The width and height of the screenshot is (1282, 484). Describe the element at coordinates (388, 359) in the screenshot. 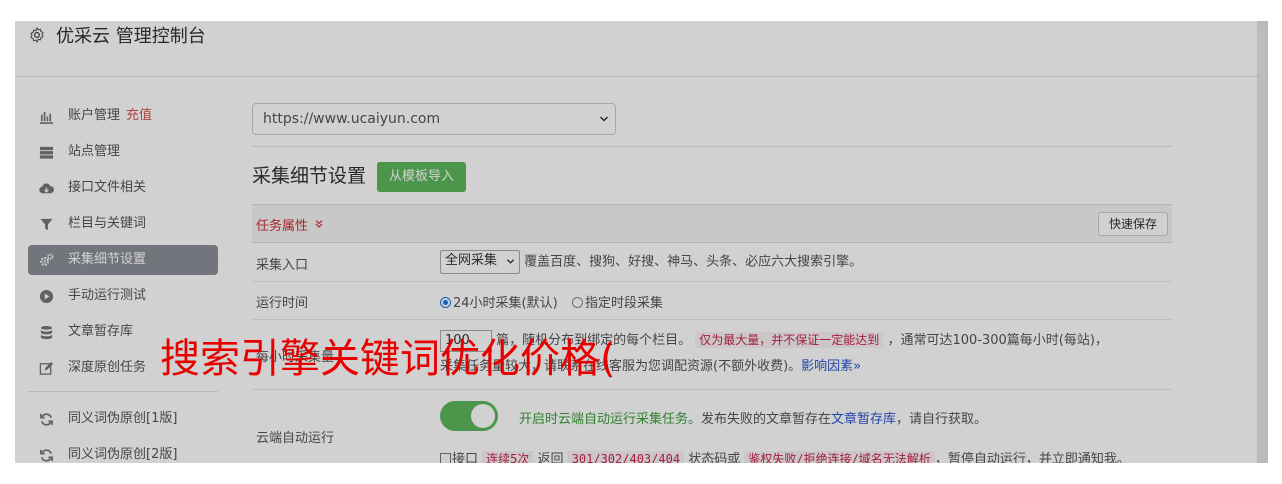

I see `watermark-text: 搜索引擎关键词优化价格(` at that location.